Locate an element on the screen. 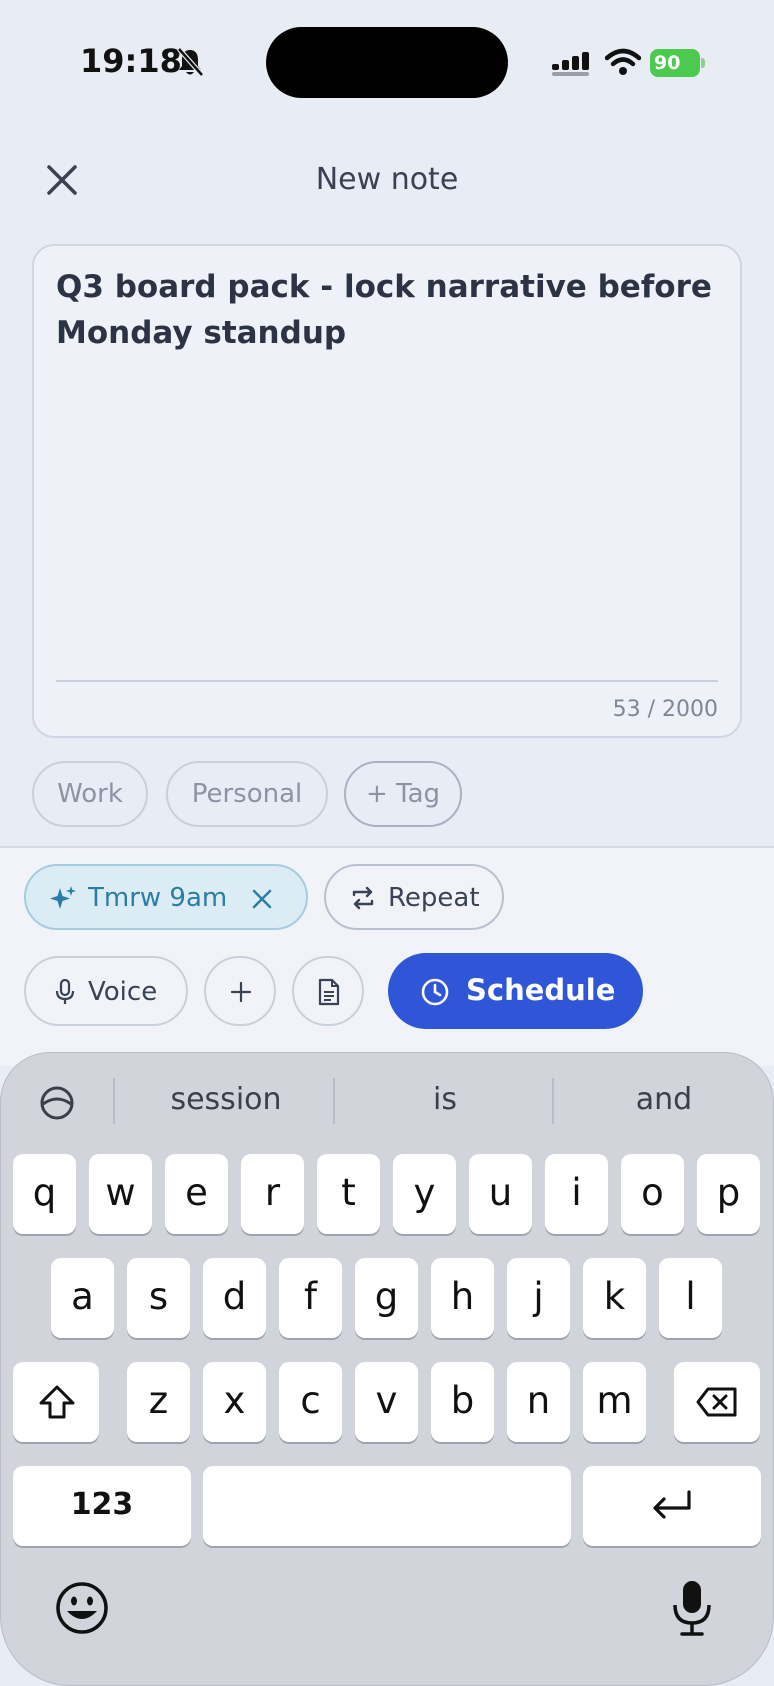 The width and height of the screenshot is (774, 1686). key-v: v is located at coordinates (386, 1402).